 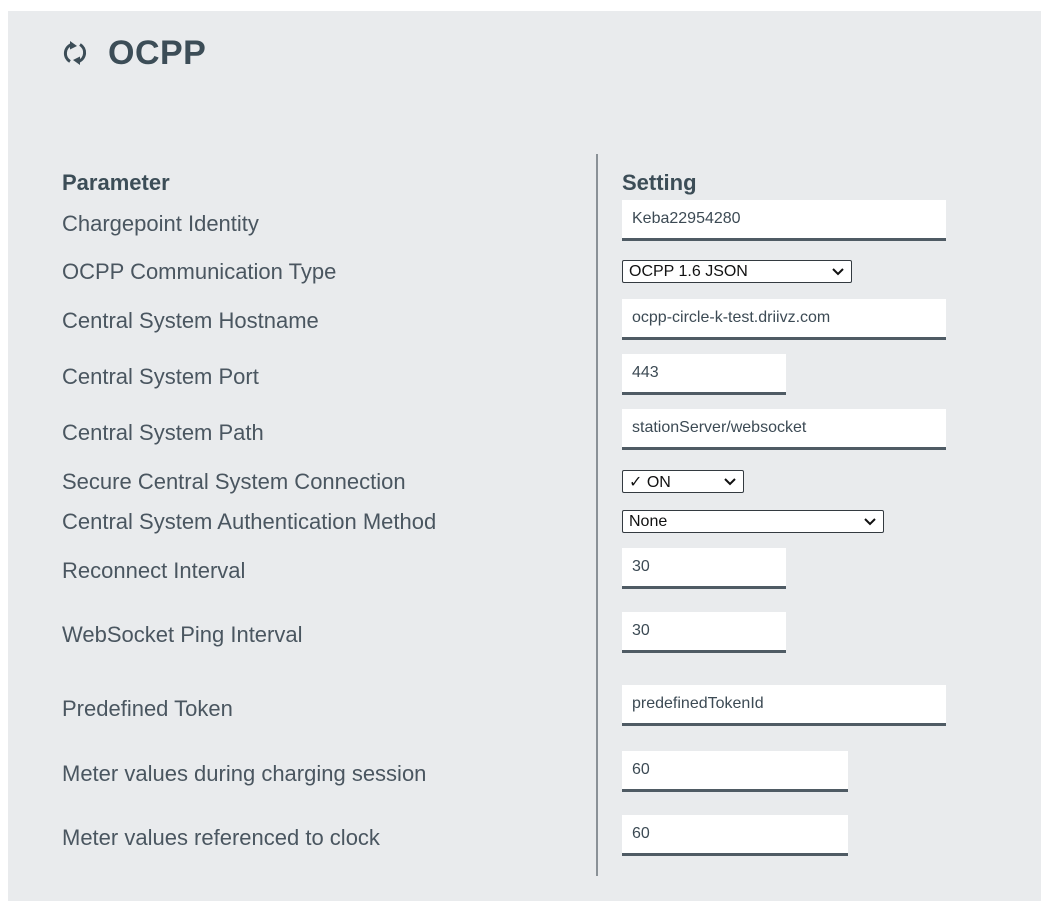 I want to click on page-header: OCPP, so click(x=133, y=53).